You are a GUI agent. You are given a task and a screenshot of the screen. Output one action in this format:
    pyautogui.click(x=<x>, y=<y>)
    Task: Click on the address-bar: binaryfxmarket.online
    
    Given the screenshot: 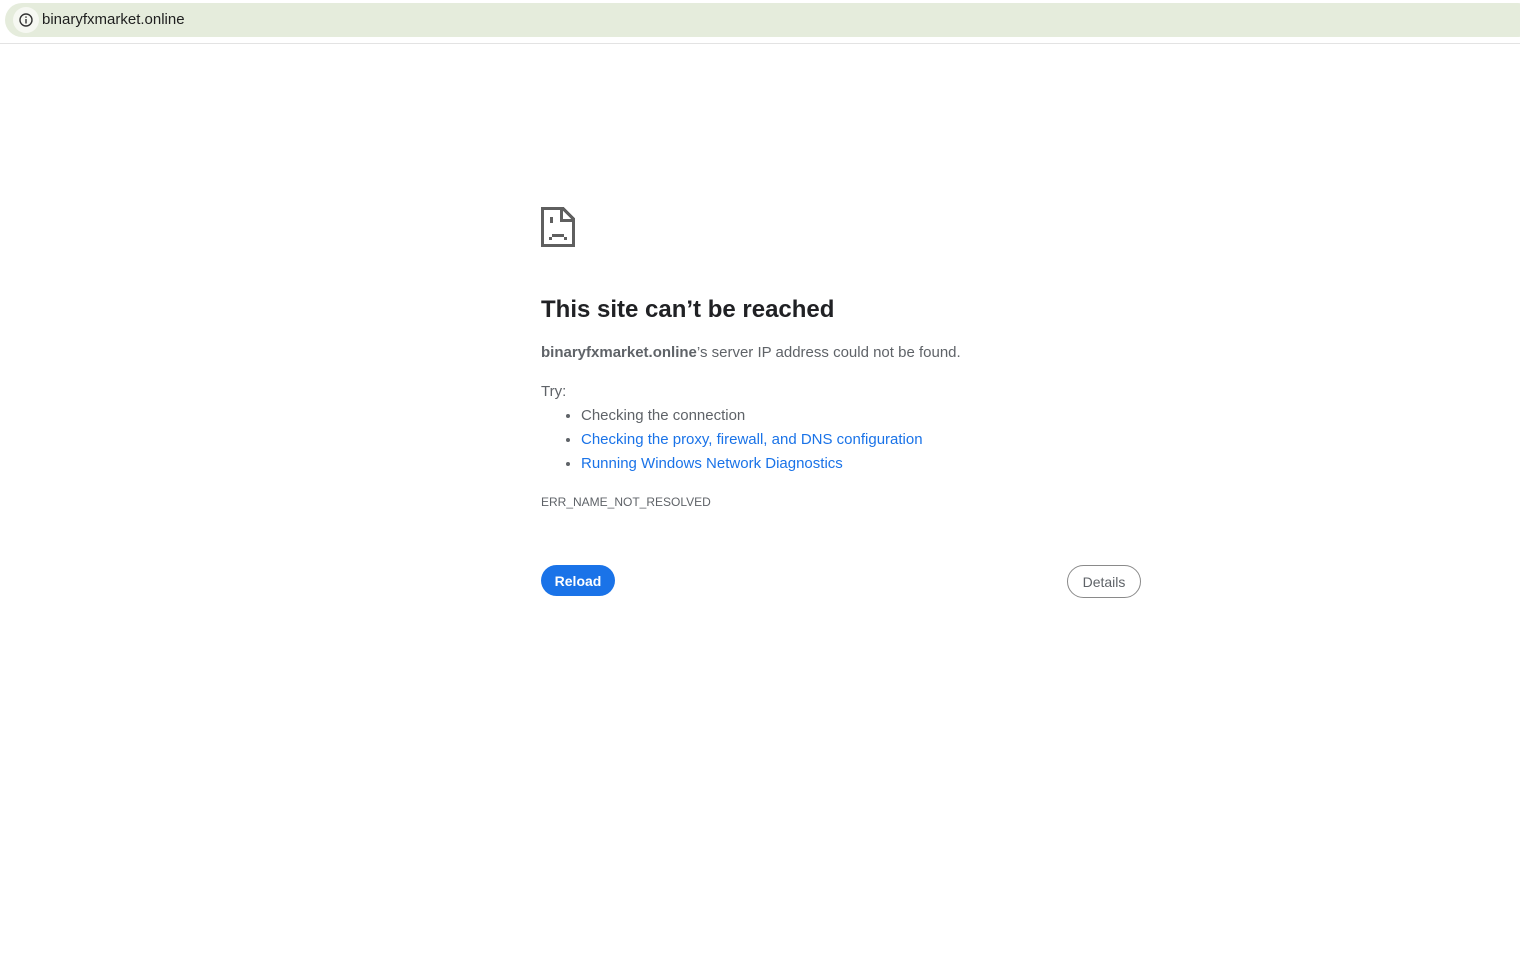 What is the action you would take?
    pyautogui.click(x=762, y=20)
    